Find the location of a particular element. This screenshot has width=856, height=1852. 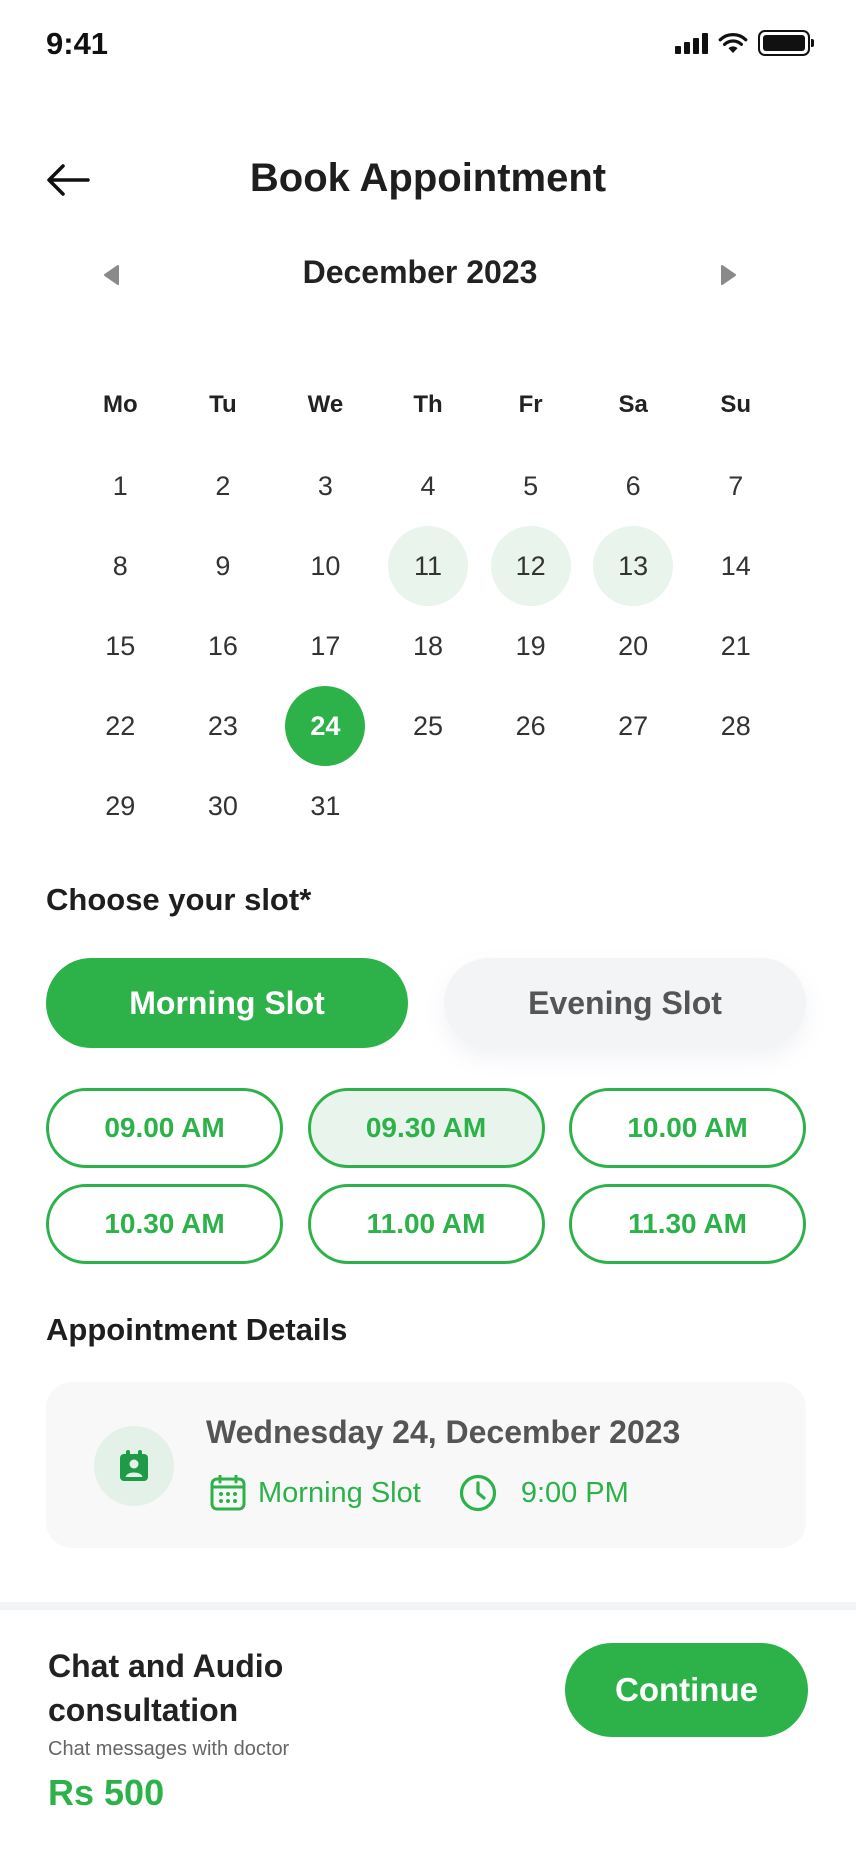

footer-divider is located at coordinates (428, 1606).